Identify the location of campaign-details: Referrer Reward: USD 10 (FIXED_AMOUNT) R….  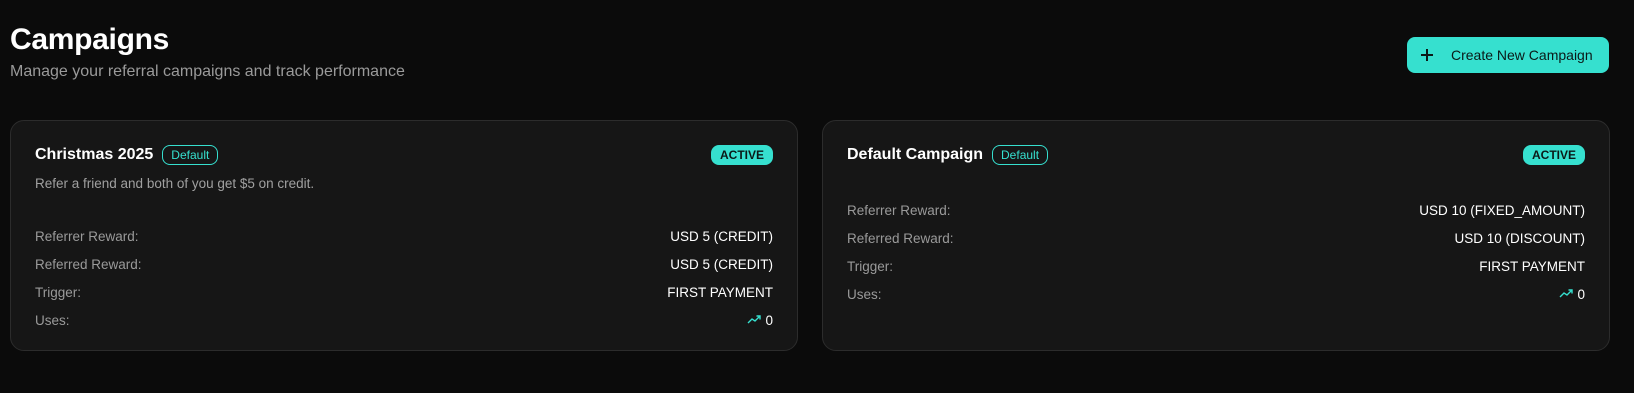
(1216, 252).